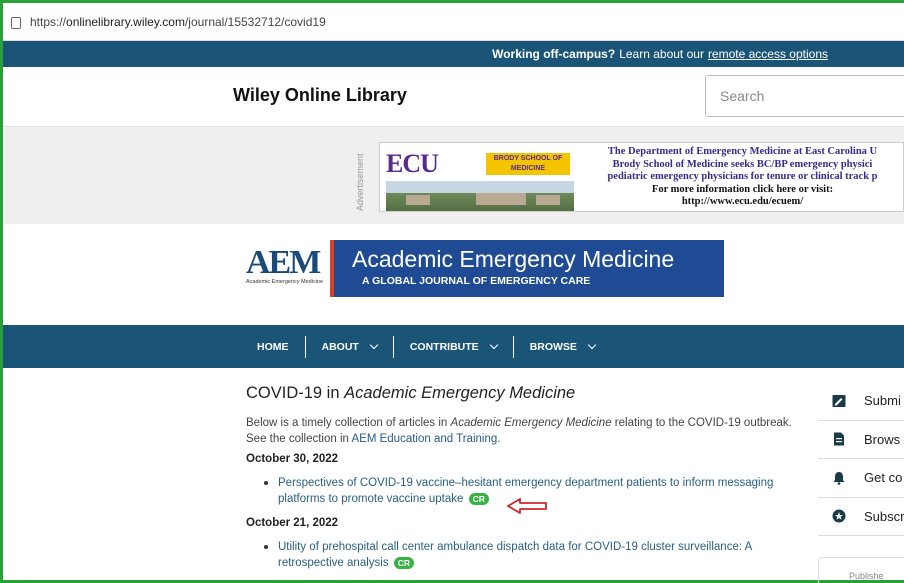 The image size is (904, 583). What do you see at coordinates (292, 459) in the screenshot?
I see `section-date: October 30, 2022` at bounding box center [292, 459].